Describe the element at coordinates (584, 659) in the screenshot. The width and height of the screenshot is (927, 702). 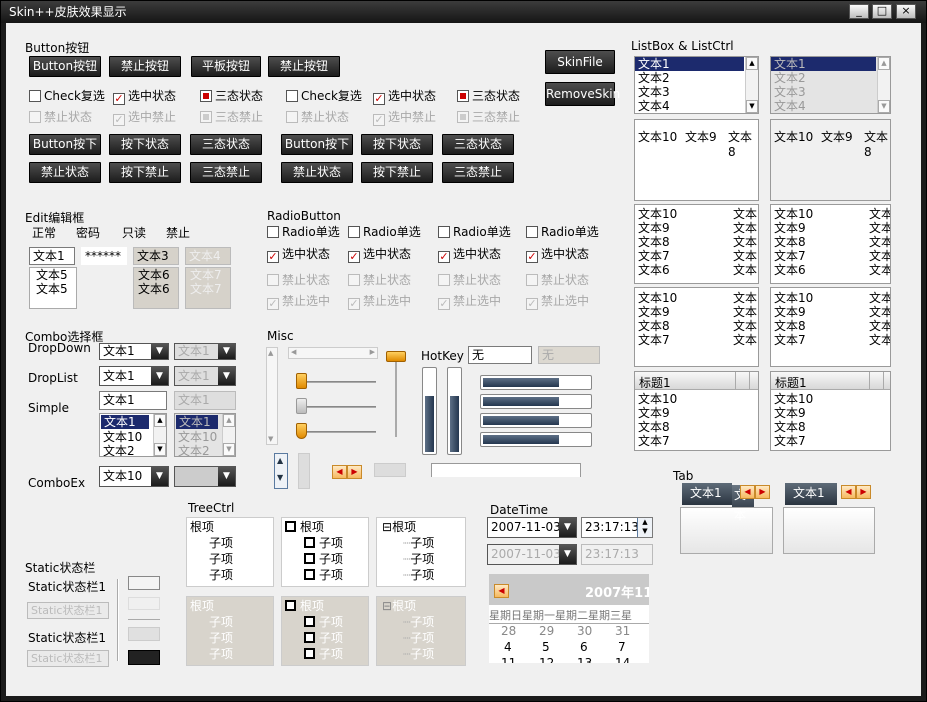
I see `calendar-day: 13` at that location.